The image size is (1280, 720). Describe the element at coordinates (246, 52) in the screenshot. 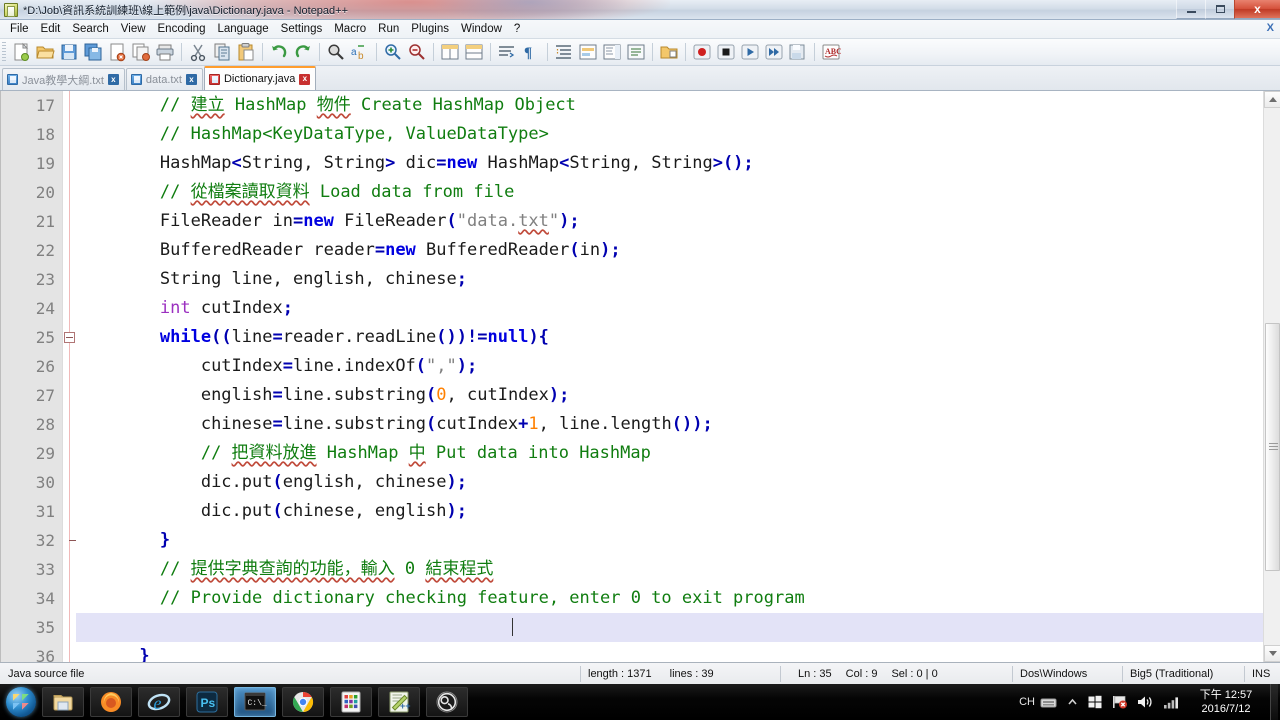

I see `paste-icon` at that location.